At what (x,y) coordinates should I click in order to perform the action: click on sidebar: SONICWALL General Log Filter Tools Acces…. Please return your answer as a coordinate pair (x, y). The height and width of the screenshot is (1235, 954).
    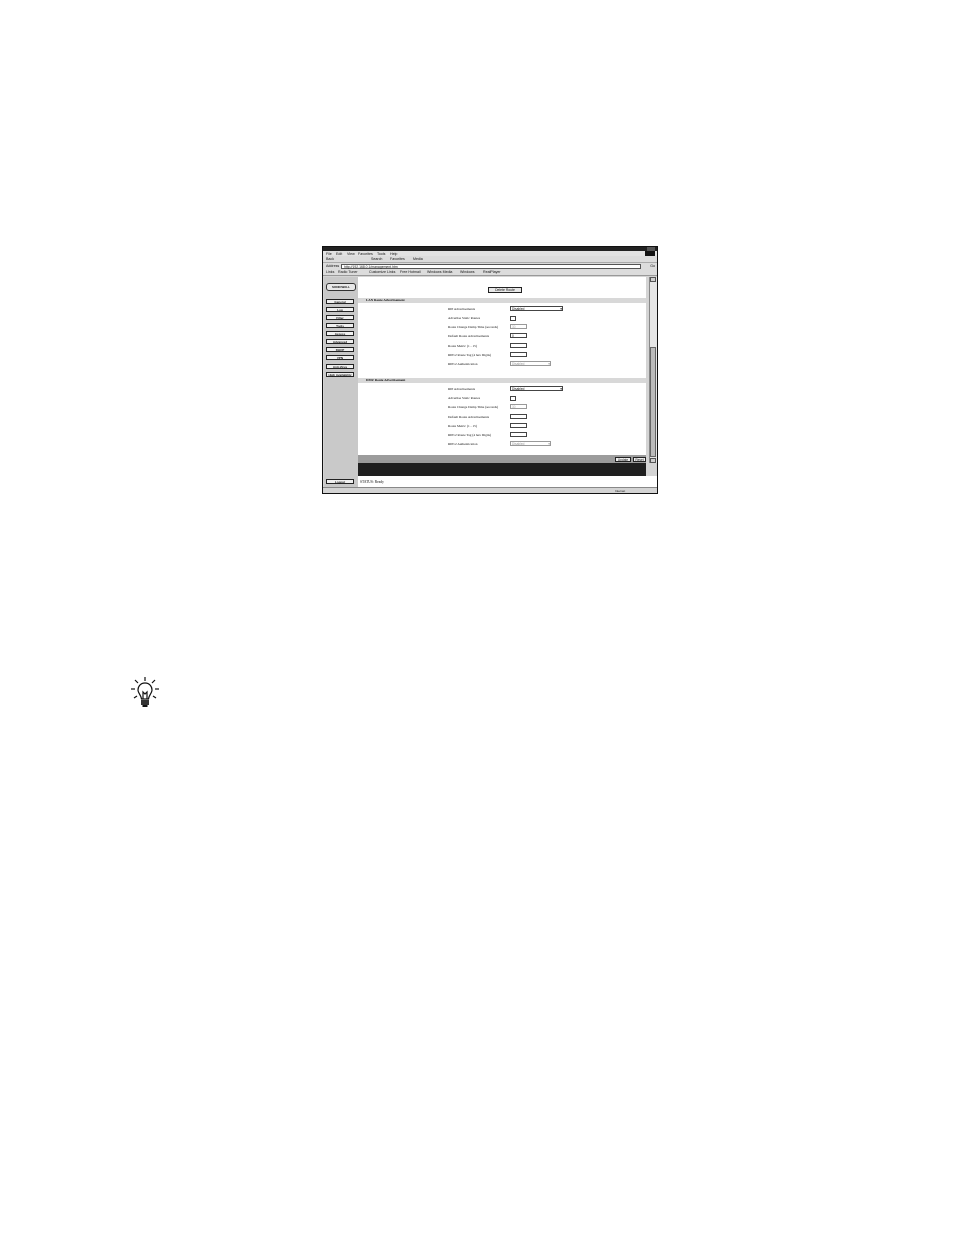
    Looking at the image, I should click on (341, 382).